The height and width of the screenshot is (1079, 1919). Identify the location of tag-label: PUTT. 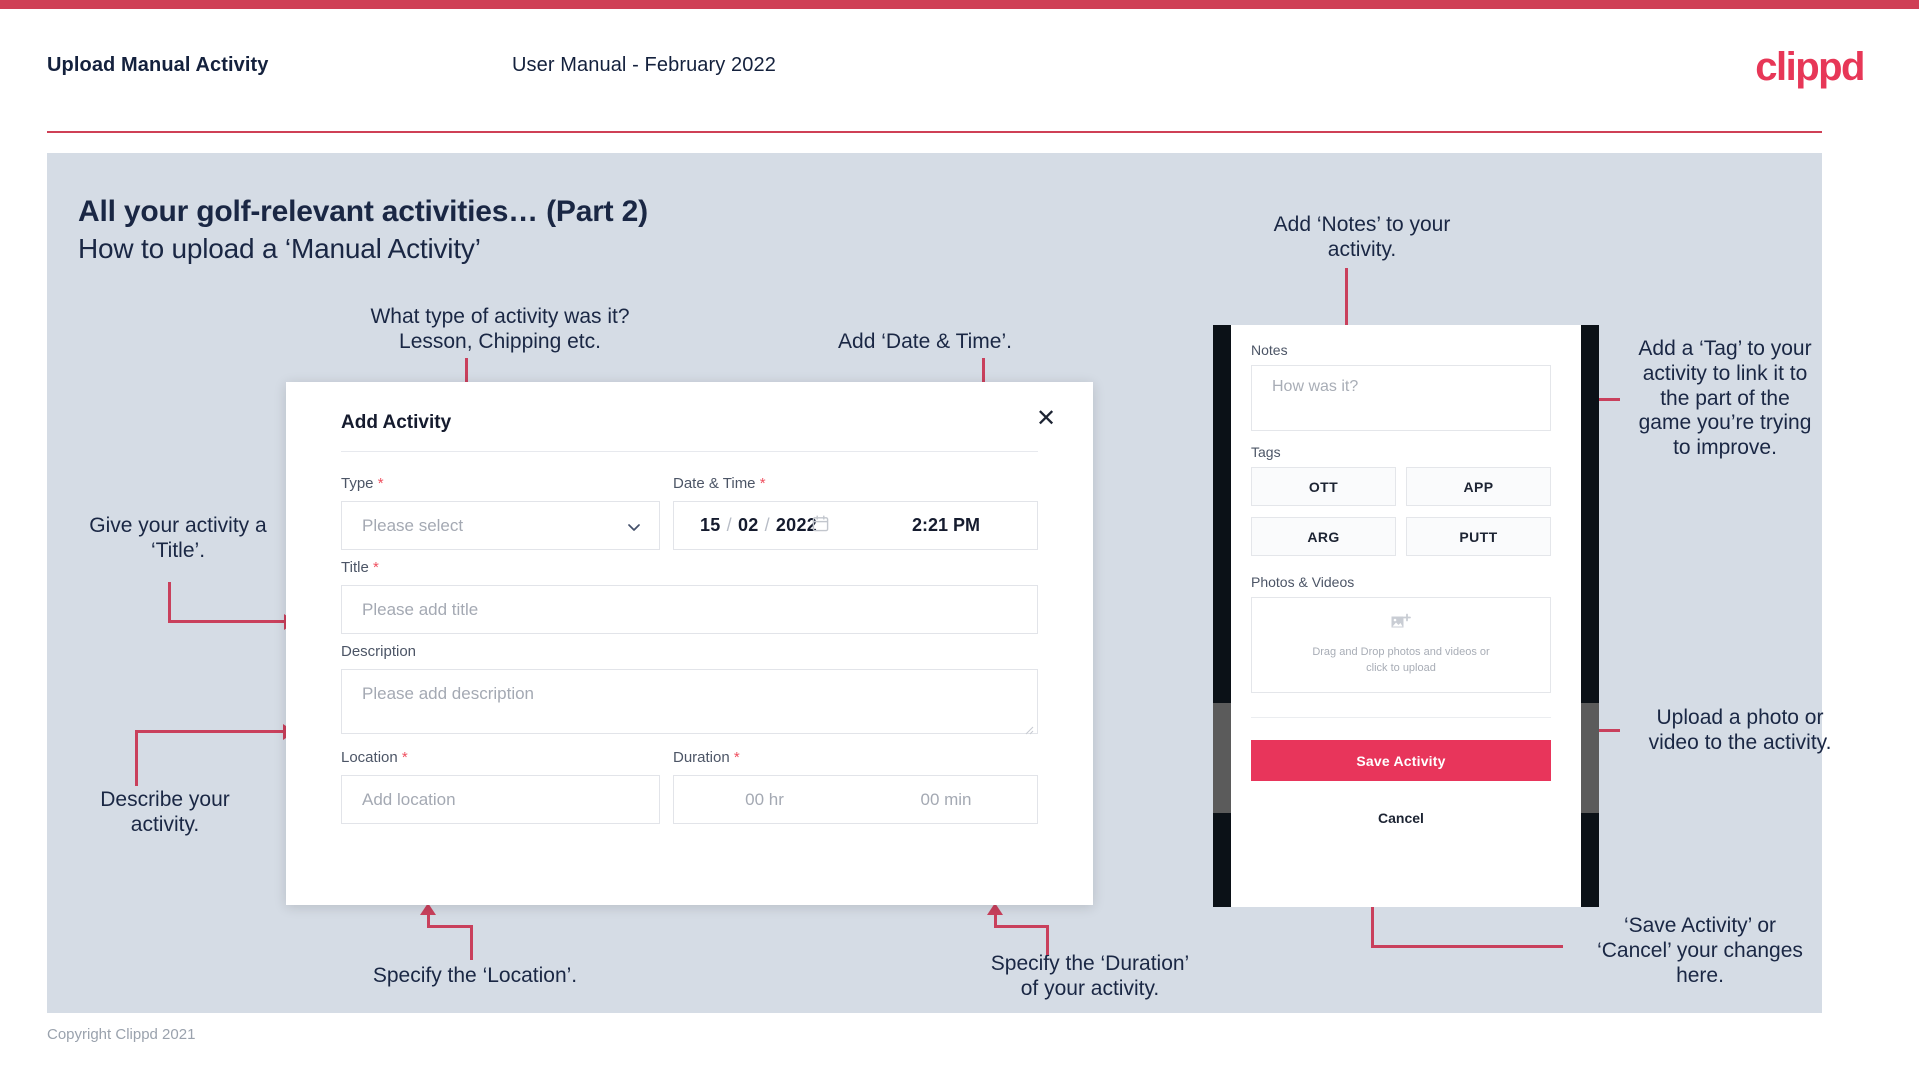
(1478, 536).